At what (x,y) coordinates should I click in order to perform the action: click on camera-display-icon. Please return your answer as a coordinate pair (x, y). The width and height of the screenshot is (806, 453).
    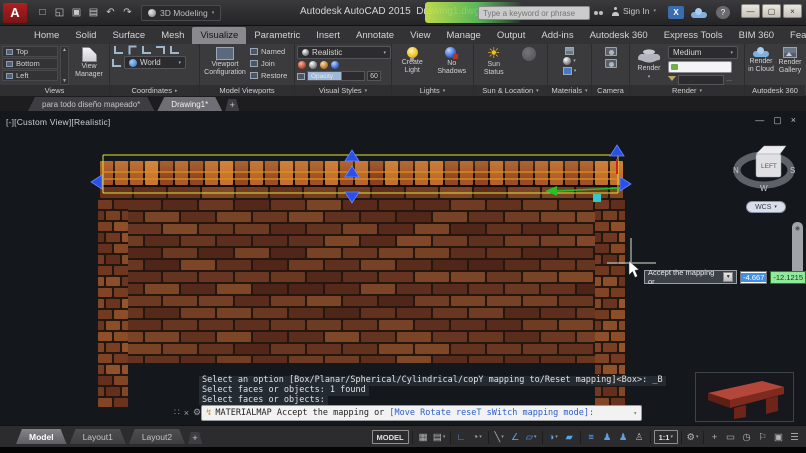
    Looking at the image, I should click on (610, 63).